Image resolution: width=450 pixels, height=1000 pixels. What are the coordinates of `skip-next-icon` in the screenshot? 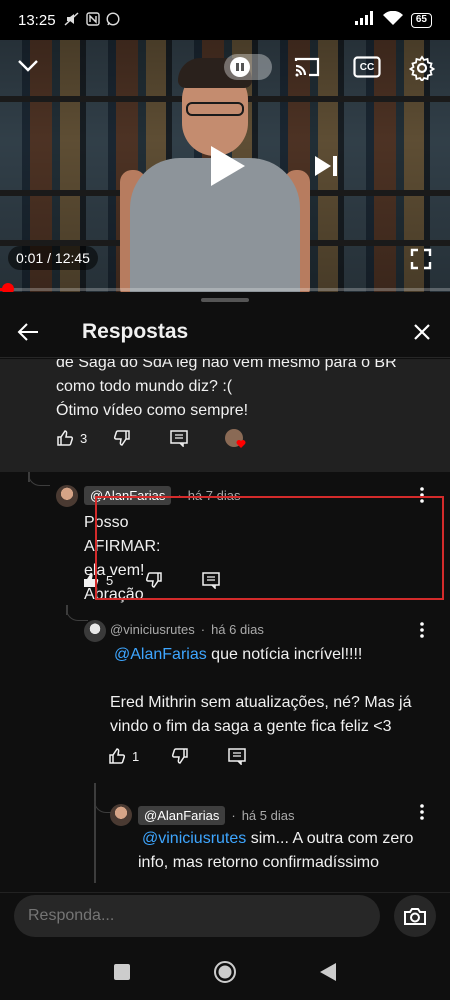 It's located at (326, 166).